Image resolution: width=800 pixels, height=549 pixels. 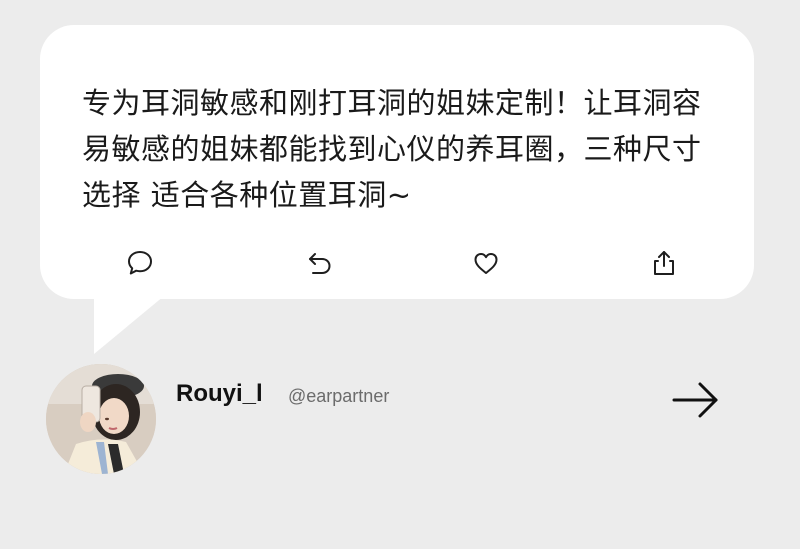 I want to click on reply-icon, so click(x=320, y=263).